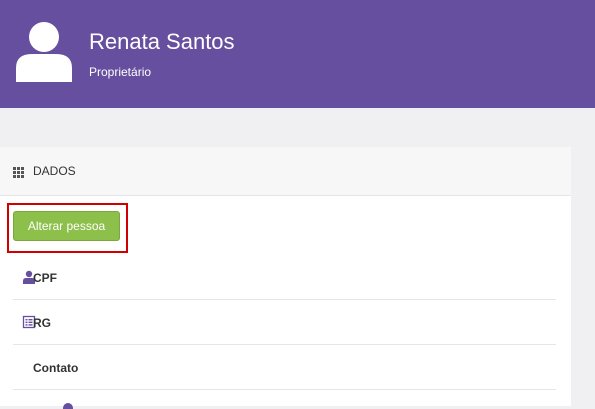 The width and height of the screenshot is (595, 409). I want to click on row-label-rg: RG, so click(42, 323).